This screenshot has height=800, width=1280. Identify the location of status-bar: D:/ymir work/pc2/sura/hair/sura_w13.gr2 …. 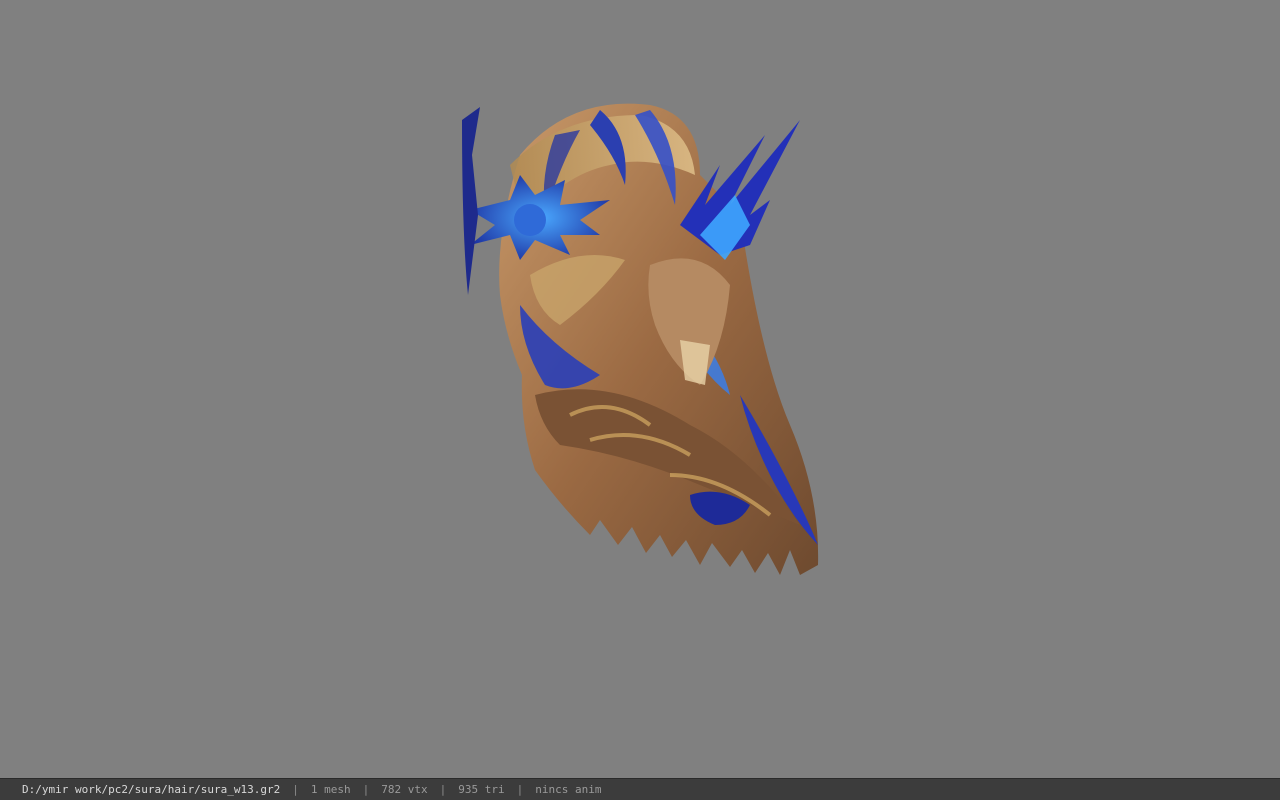
(640, 789).